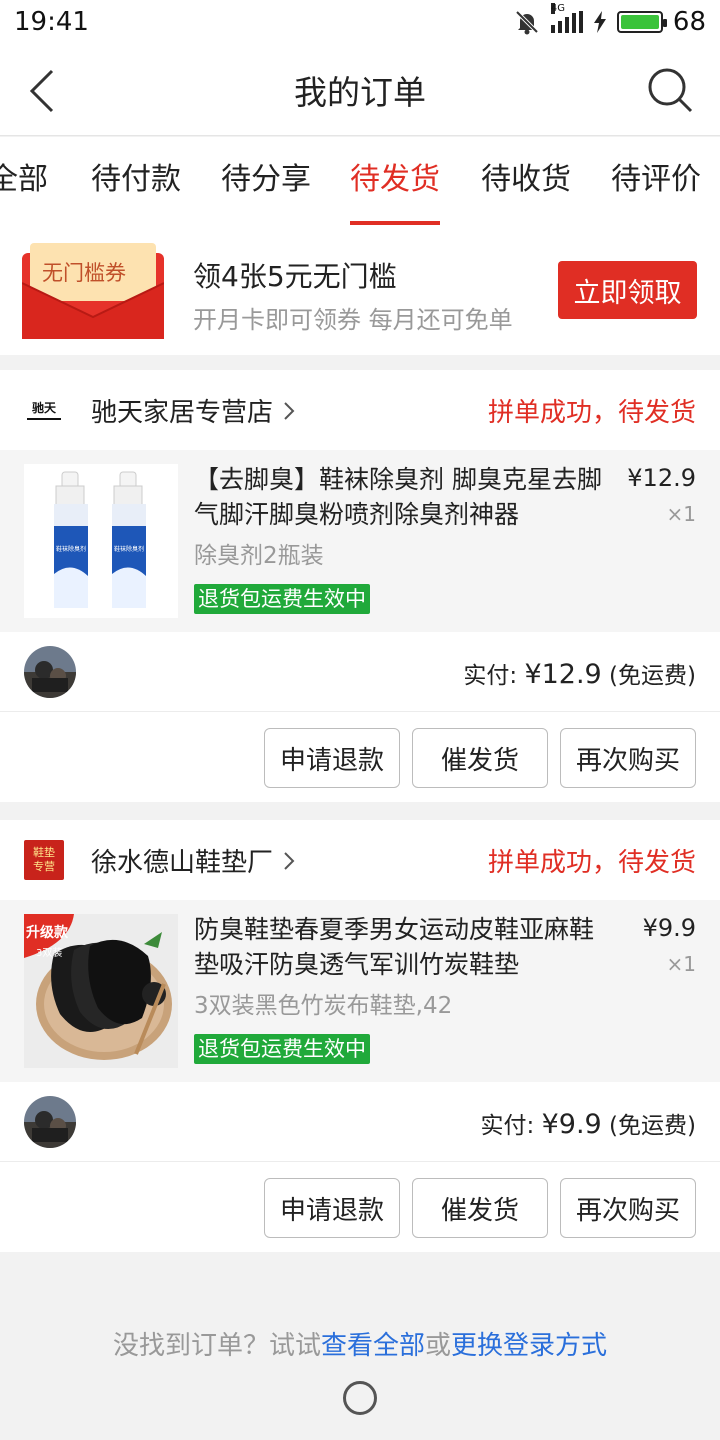 Image resolution: width=720 pixels, height=1440 pixels. I want to click on no-order-tip: 没找到订单？试试查看全部或更换登录方式, so click(360, 1343).